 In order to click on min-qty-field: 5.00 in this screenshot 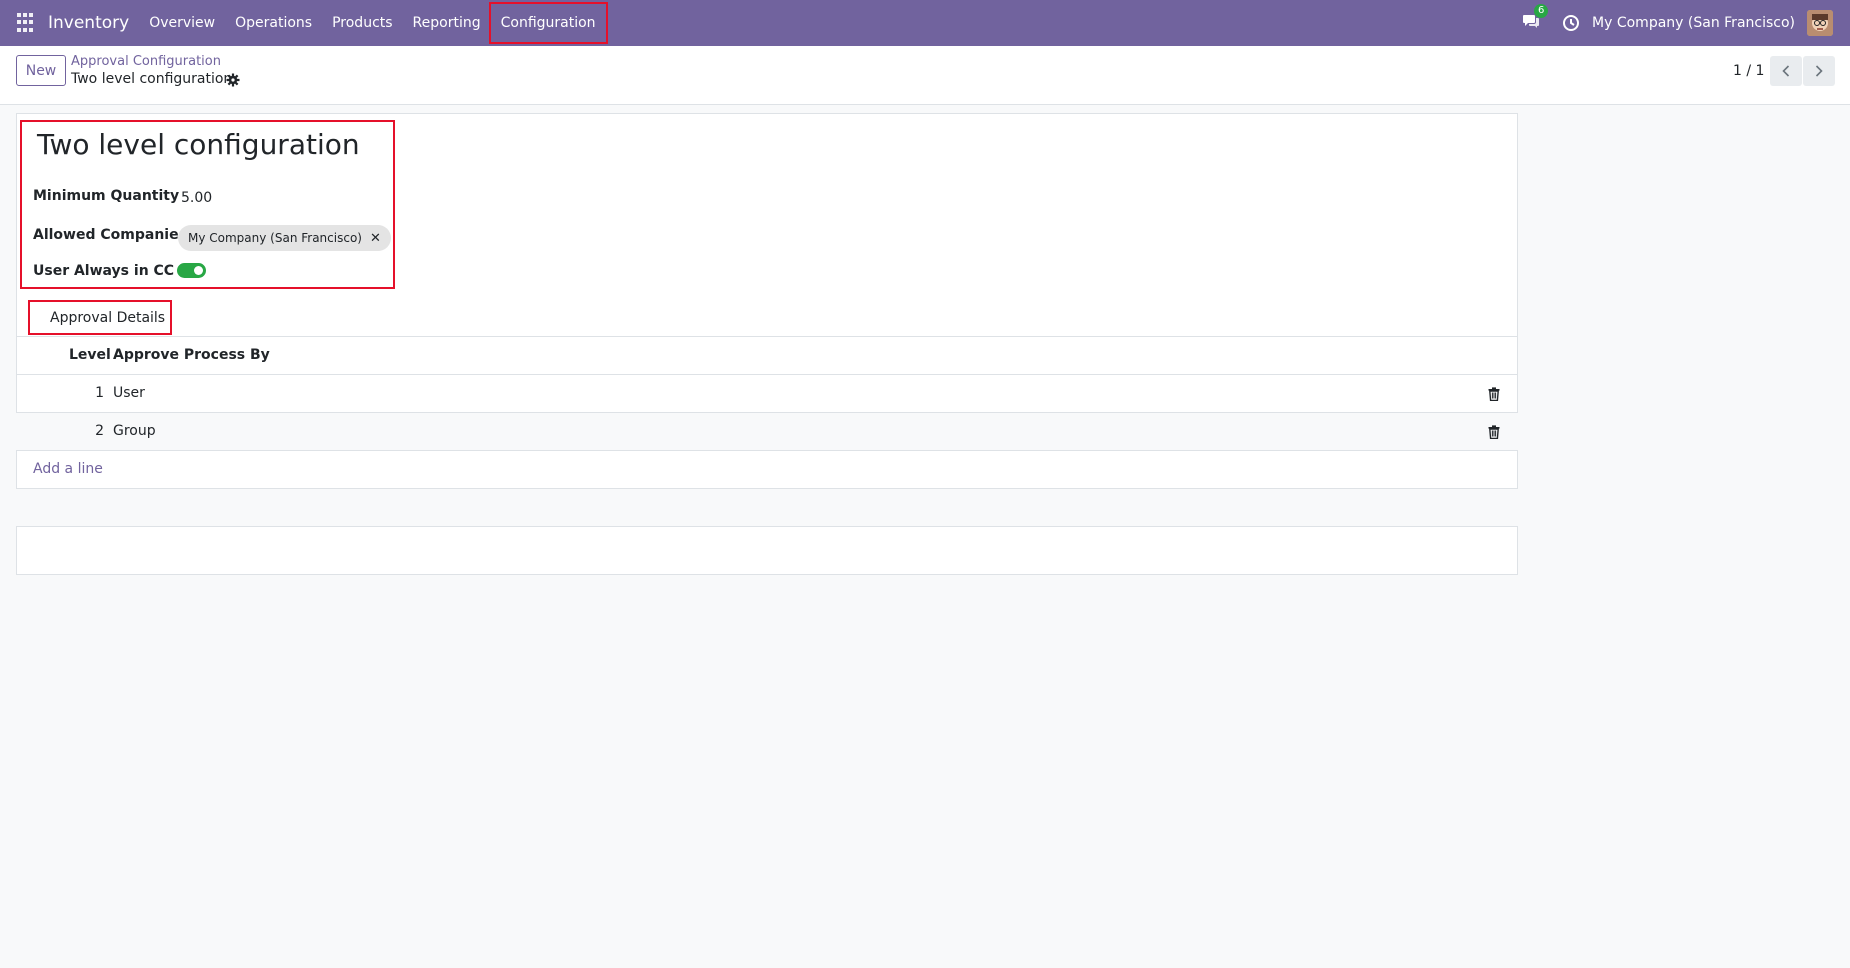, I will do `click(196, 198)`.